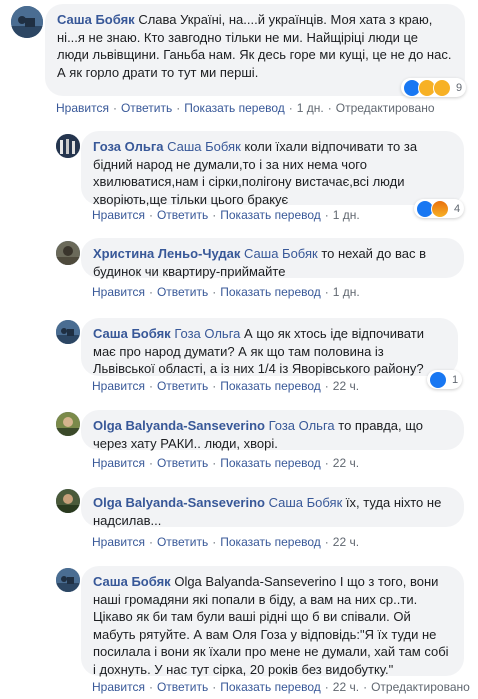 The image size is (478, 699). I want to click on like-icon, so click(438, 379).